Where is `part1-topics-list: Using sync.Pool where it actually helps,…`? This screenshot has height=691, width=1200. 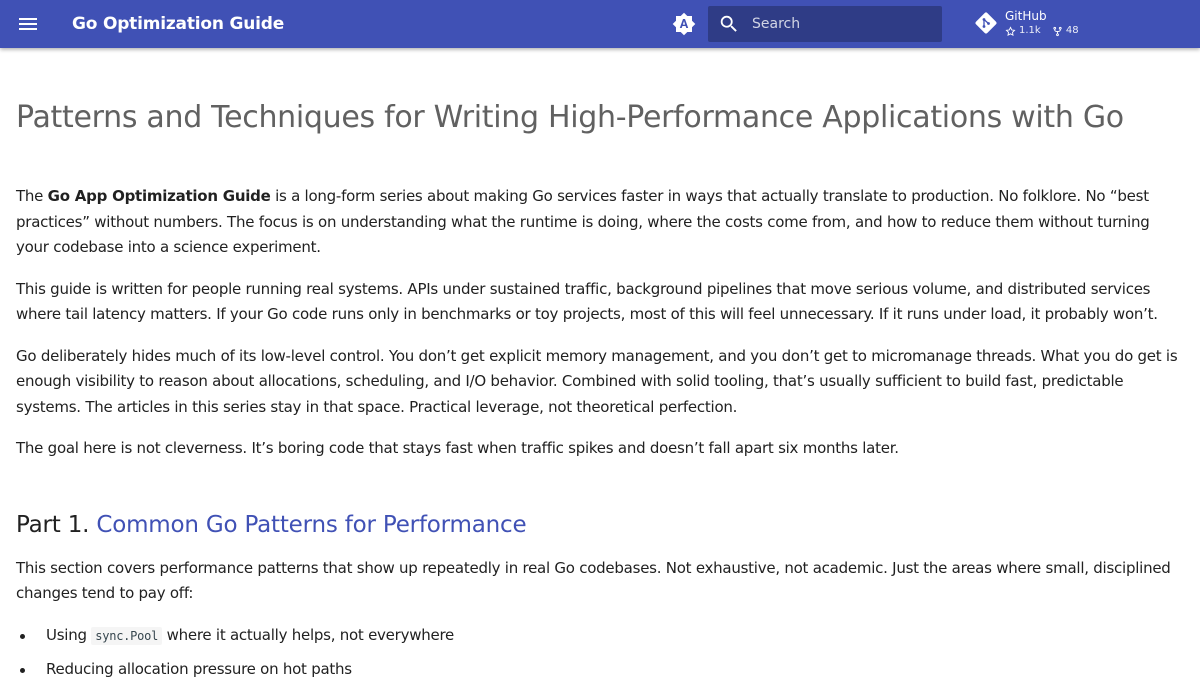 part1-topics-list: Using sync.Pool where it actually helps,… is located at coordinates (602, 653).